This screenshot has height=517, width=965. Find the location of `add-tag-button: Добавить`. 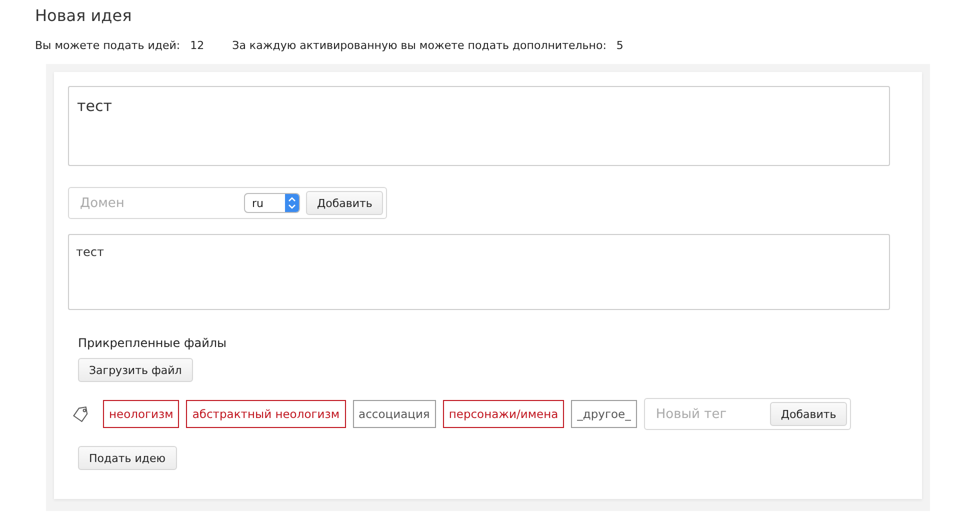

add-tag-button: Добавить is located at coordinates (809, 414).